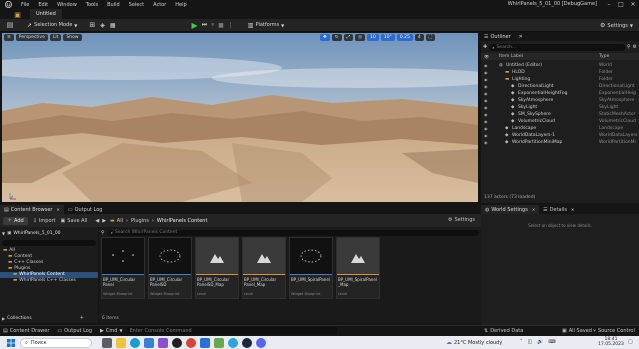 Image resolution: width=639 pixels, height=349 pixels. Describe the element at coordinates (293, 232) in the screenshot. I see `asset-search-input: ⌕ Search WhirlPanels Content` at that location.